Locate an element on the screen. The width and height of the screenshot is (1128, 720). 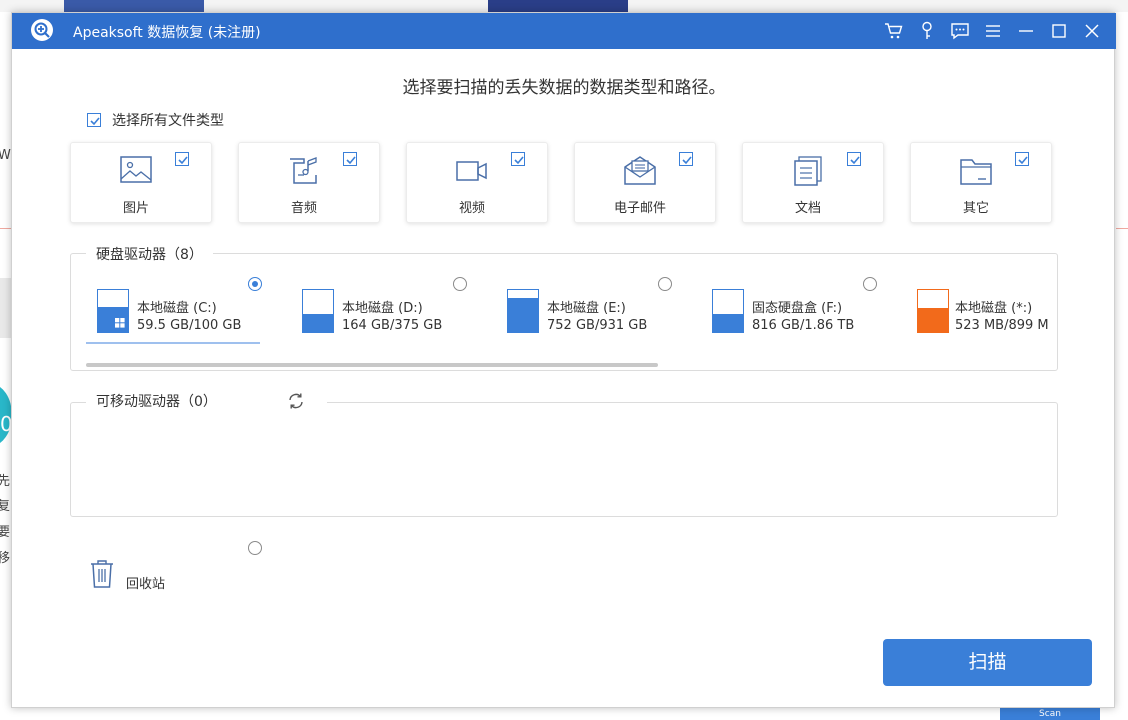
file-type-image: 图片 is located at coordinates (141, 182).